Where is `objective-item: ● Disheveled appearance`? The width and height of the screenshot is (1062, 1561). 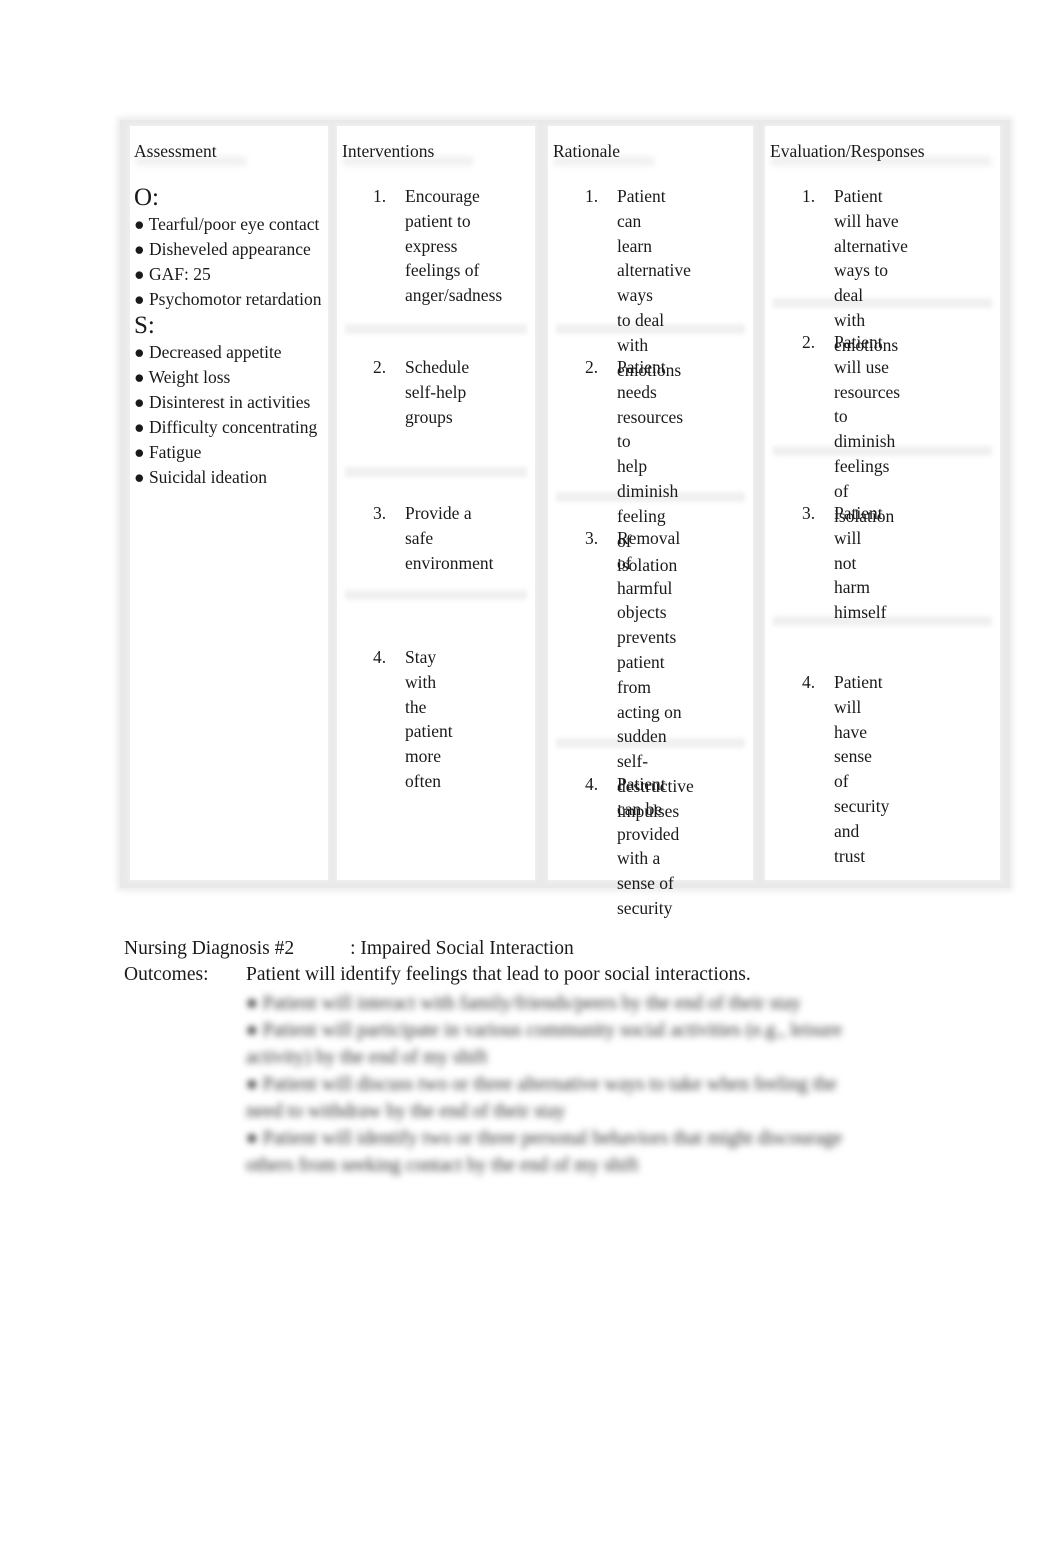 objective-item: ● Disheveled appearance is located at coordinates (222, 249).